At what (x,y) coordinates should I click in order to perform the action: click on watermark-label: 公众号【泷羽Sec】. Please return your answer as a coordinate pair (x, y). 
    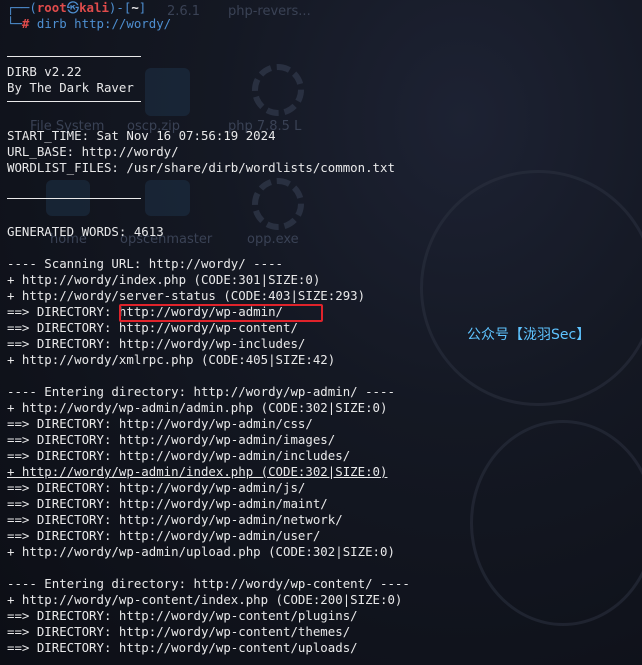
    Looking at the image, I should click on (529, 335).